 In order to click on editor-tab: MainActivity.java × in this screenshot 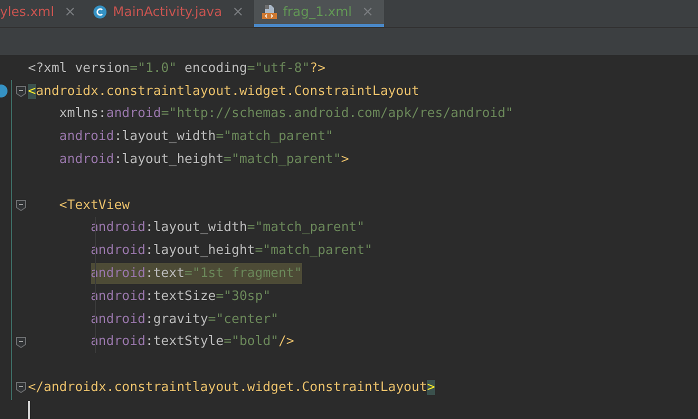, I will do `click(170, 13)`.